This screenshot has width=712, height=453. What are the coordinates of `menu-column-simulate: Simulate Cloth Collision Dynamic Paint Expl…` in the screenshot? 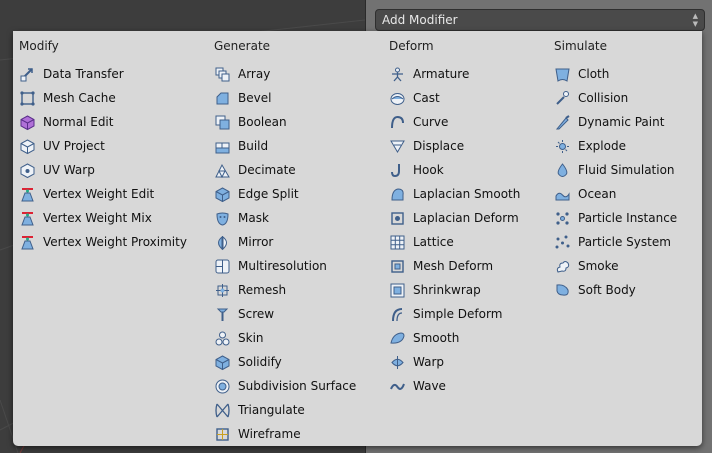 It's located at (615, 170).